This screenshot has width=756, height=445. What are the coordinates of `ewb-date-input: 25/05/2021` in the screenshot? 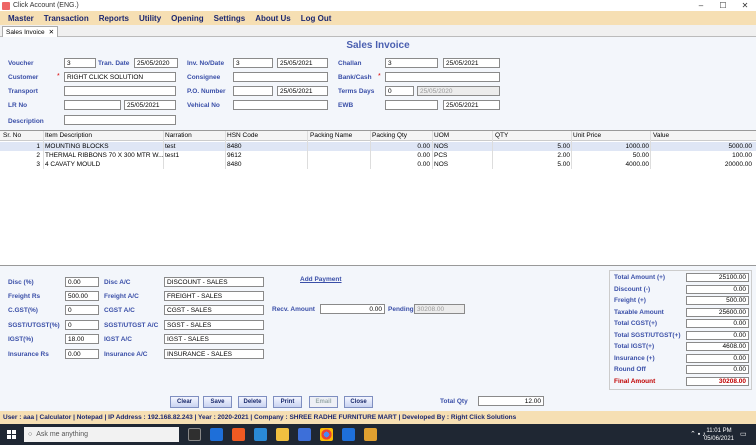 It's located at (471, 105).